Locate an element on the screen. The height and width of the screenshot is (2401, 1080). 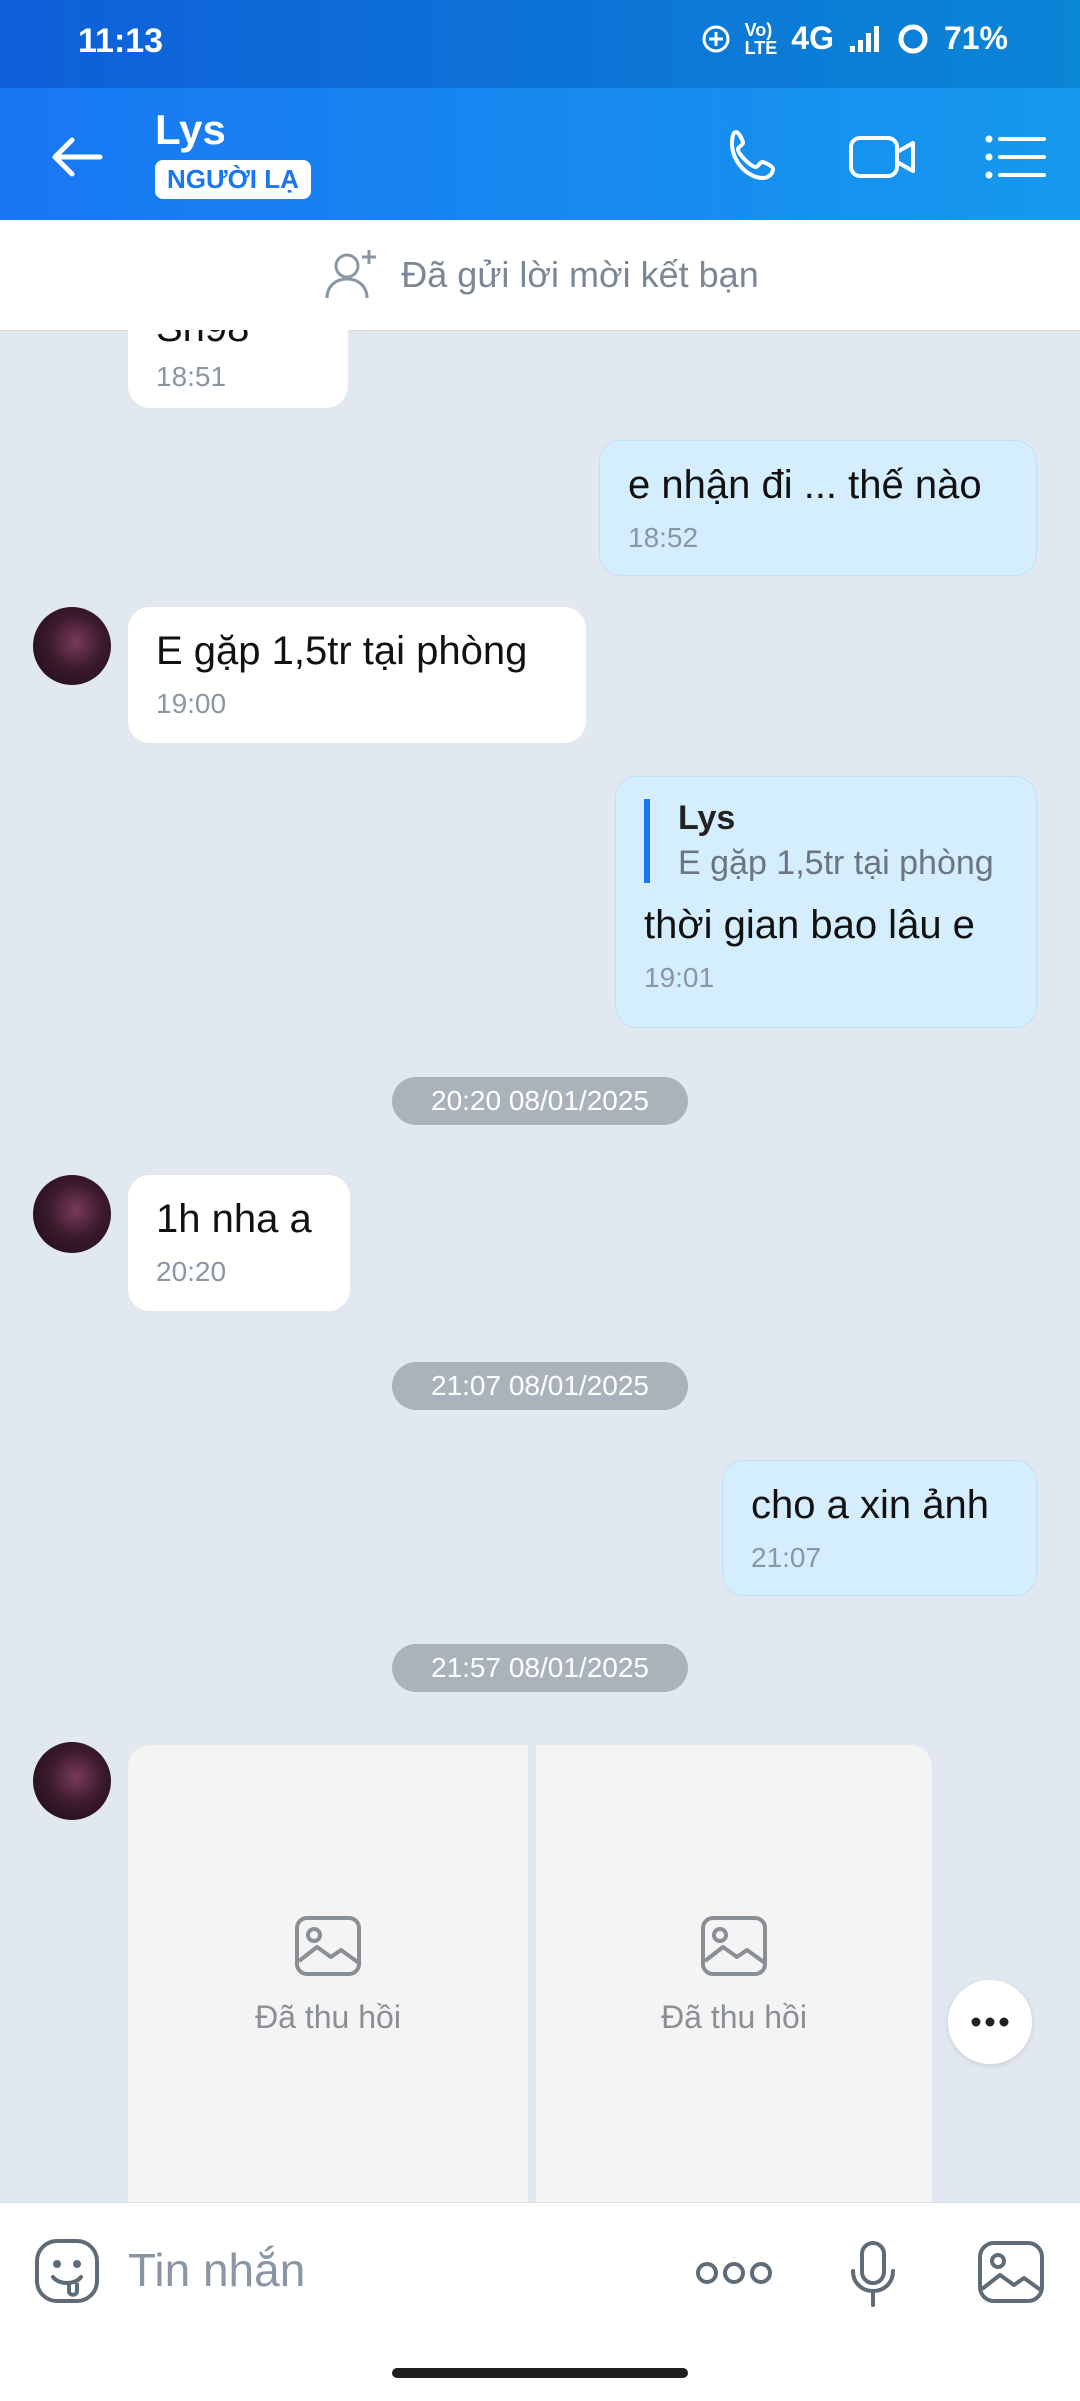
date-separator: 20:20 08/01/2025 is located at coordinates (540, 1101).